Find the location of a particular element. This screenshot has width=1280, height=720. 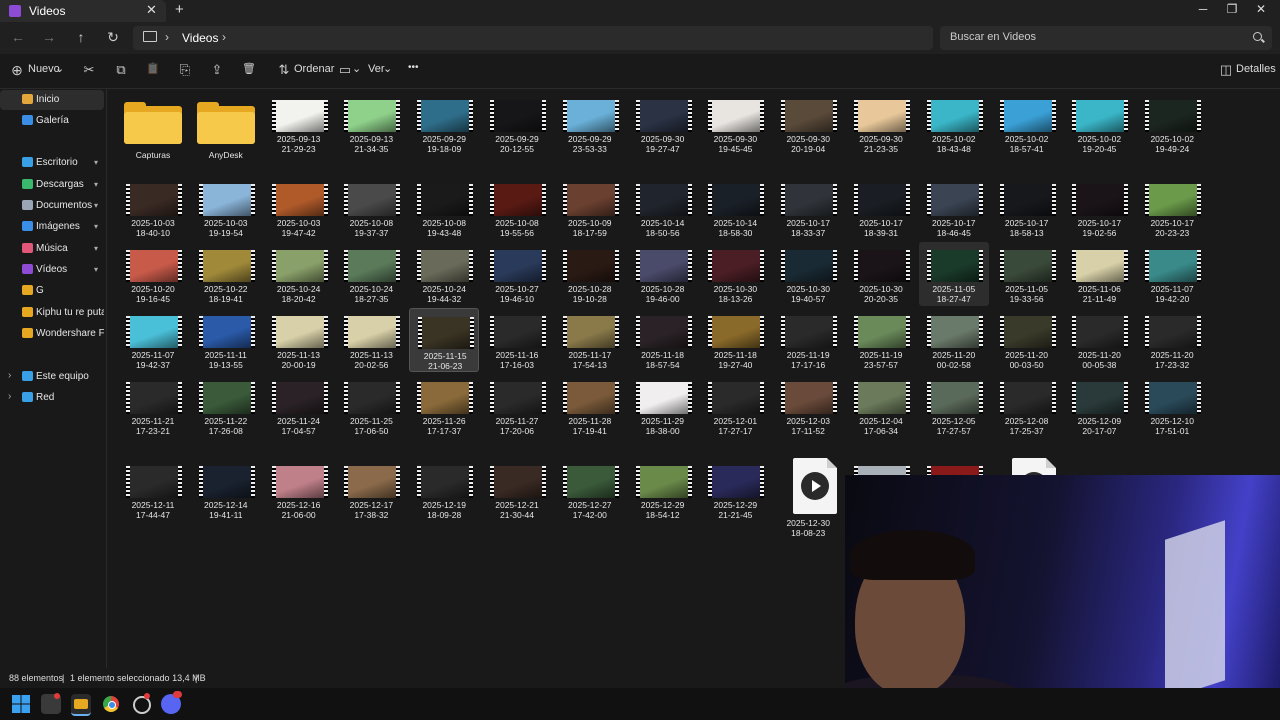

file-item: 2025-09-29 19-18-09 is located at coordinates (444, 124).